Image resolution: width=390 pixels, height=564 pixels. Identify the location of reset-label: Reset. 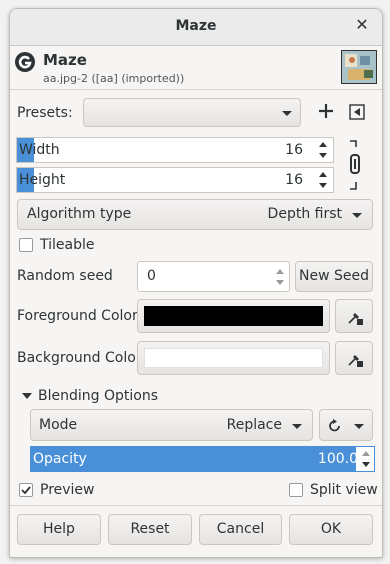
(150, 529).